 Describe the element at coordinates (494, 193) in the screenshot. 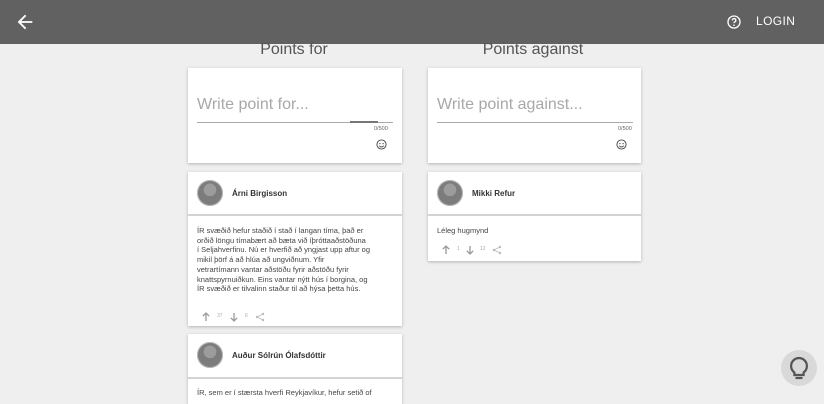

I see `author-name: Mikki Refur` at that location.